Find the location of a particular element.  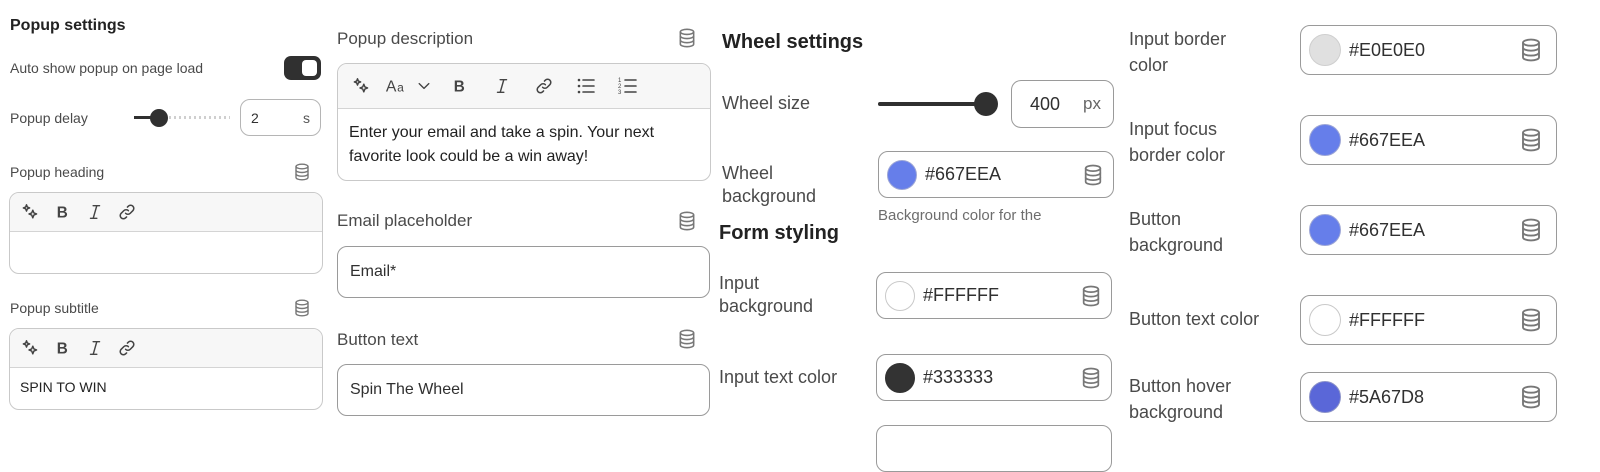

button-text-input: Spin The Wheel is located at coordinates (523, 390).